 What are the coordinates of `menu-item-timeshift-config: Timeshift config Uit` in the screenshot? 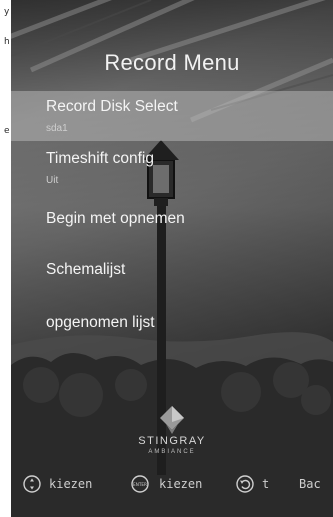 It's located at (172, 169).